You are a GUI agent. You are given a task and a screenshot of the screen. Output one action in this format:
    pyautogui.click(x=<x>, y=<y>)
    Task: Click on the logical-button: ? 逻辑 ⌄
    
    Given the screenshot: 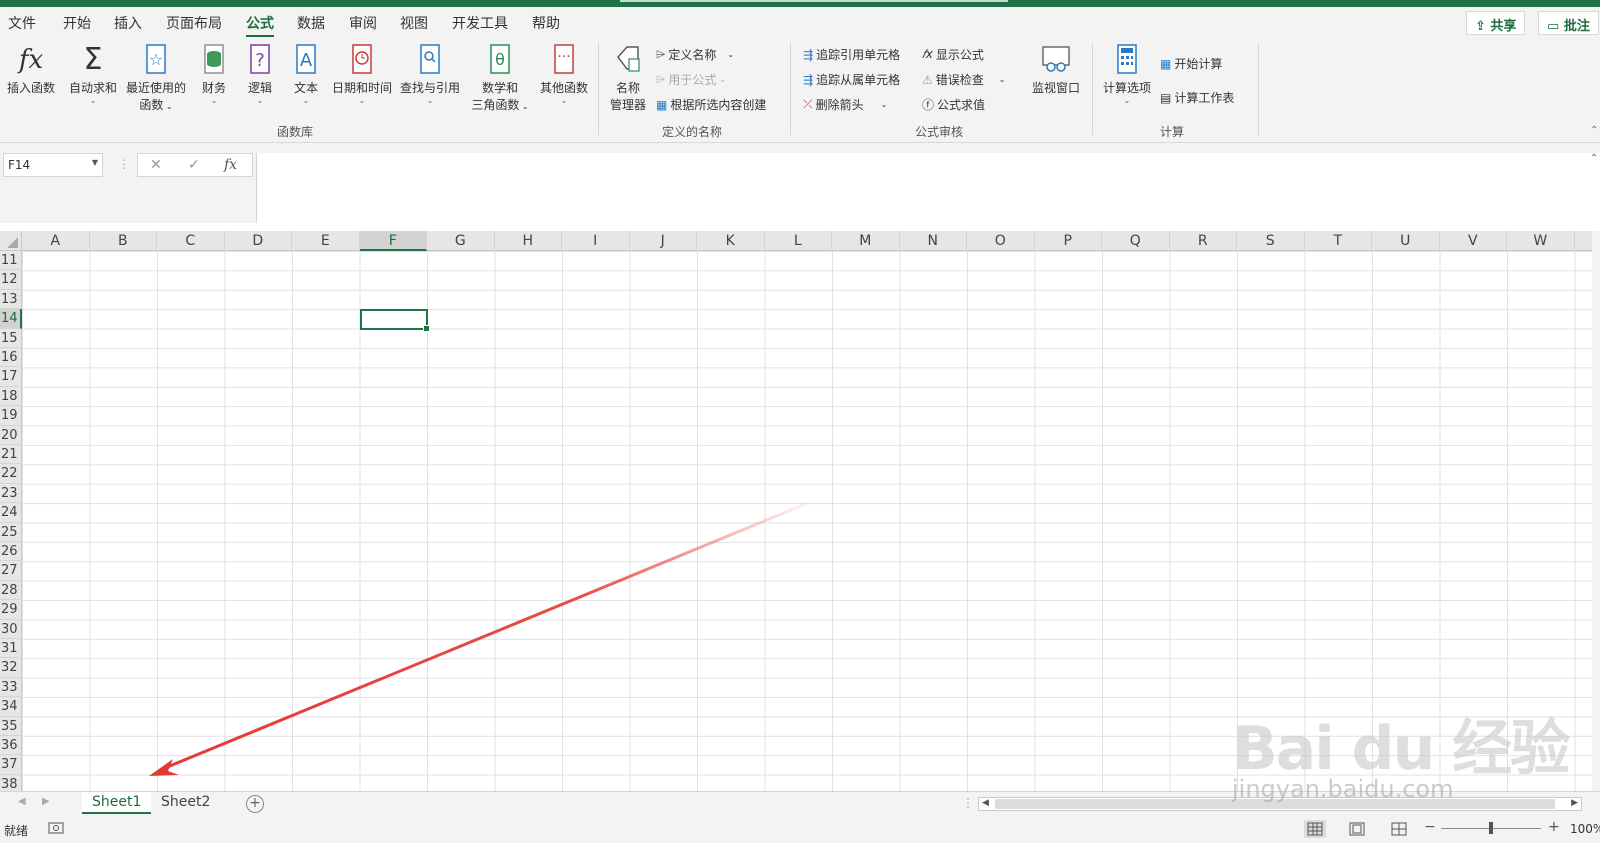 What is the action you would take?
    pyautogui.click(x=260, y=74)
    